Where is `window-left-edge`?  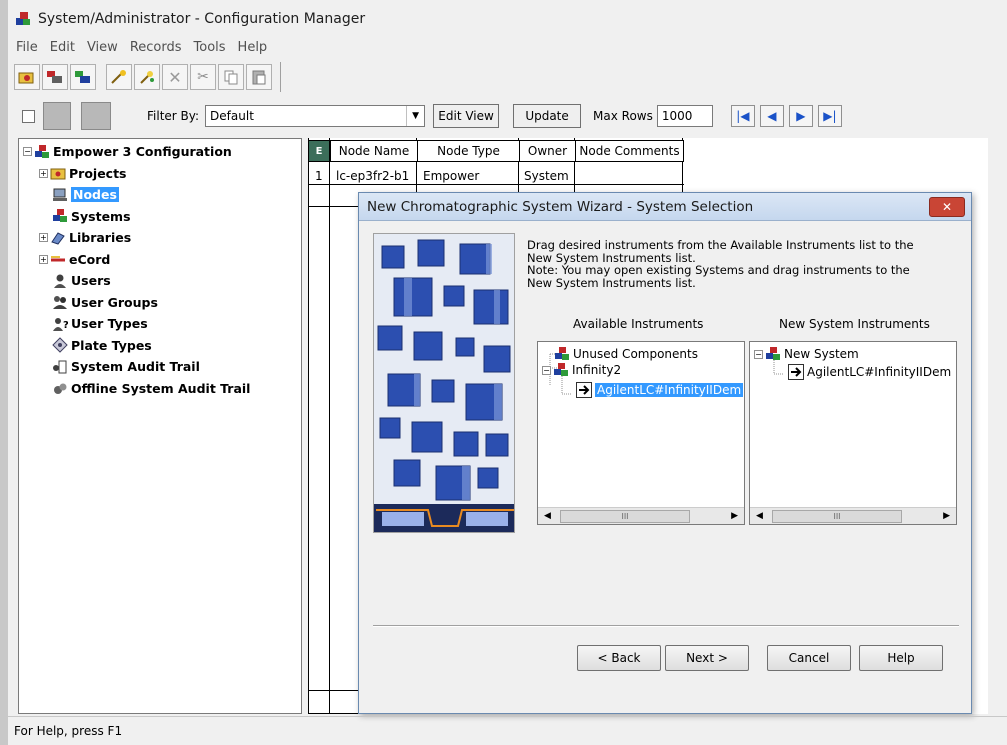 window-left-edge is located at coordinates (4, 372).